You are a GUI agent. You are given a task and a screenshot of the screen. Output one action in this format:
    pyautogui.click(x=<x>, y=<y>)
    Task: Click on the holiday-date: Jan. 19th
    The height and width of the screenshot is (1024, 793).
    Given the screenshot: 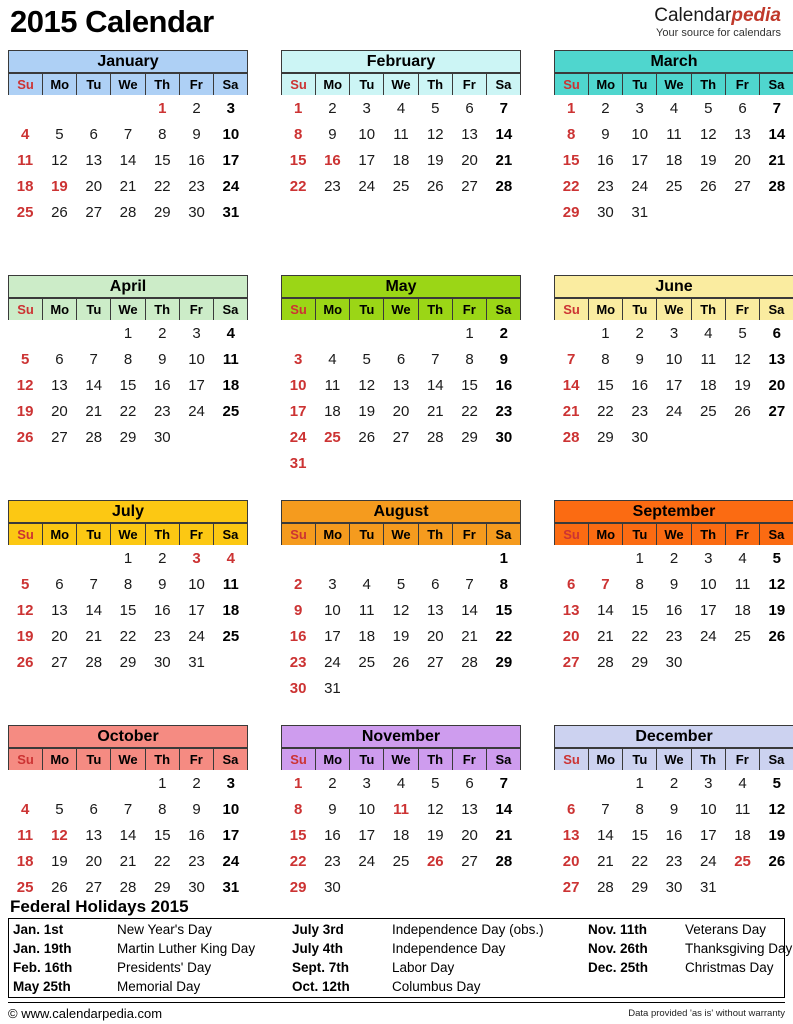 What is the action you would take?
    pyautogui.click(x=42, y=948)
    